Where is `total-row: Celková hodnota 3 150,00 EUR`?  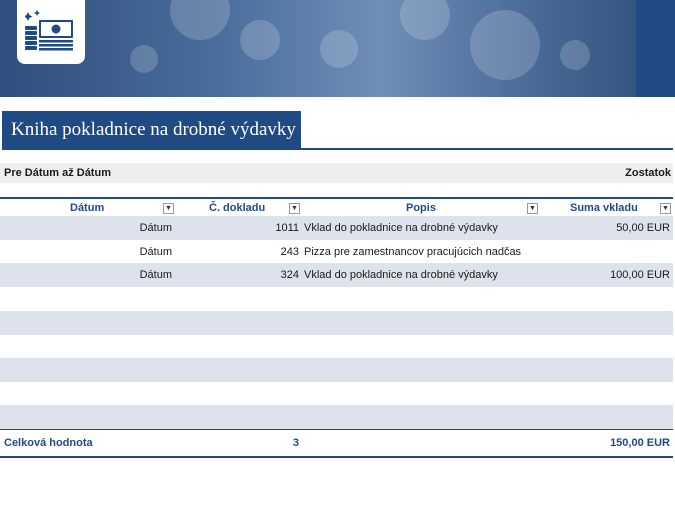 total-row: Celková hodnota 3 150,00 EUR is located at coordinates (336, 443).